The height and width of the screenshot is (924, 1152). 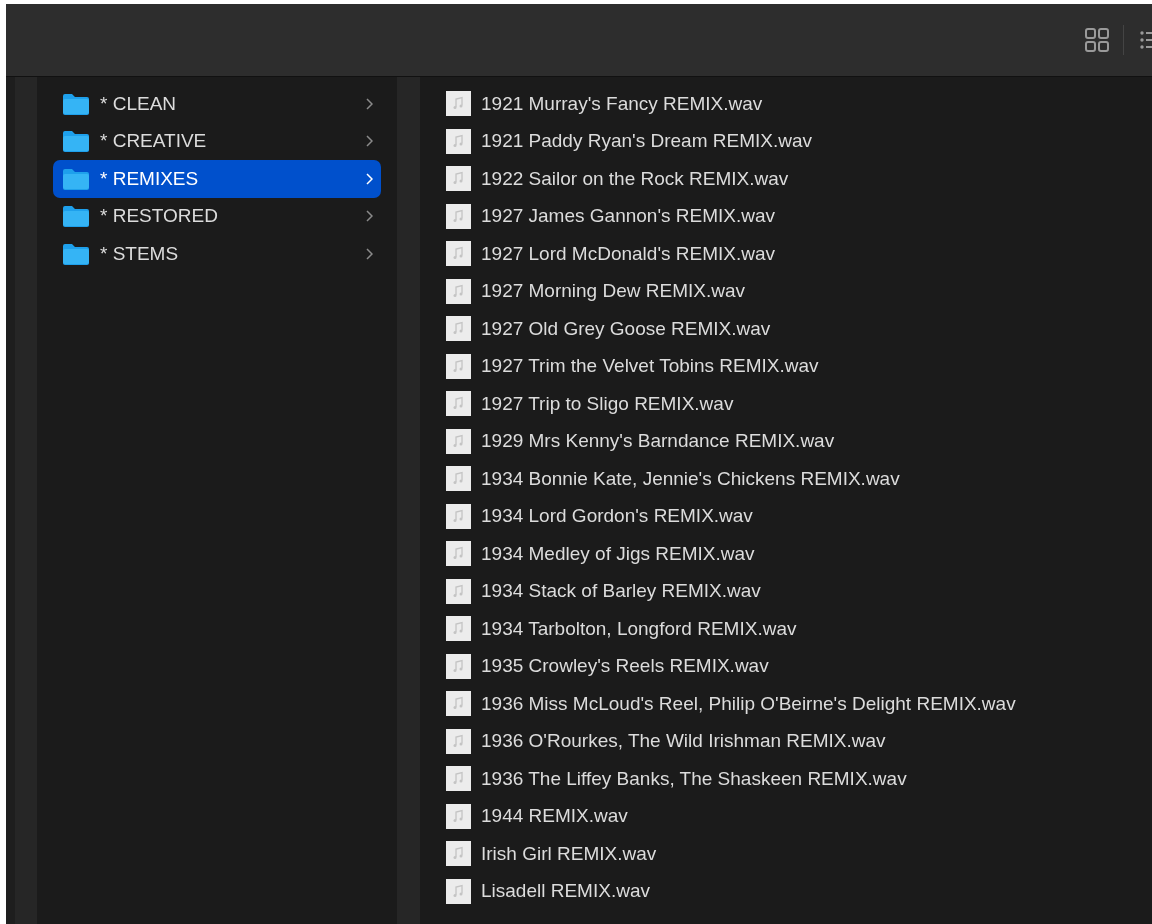 I want to click on file-name: 1934 Bonnie Kate, Jennie's Chickens REMIX.wav, so click(x=690, y=478).